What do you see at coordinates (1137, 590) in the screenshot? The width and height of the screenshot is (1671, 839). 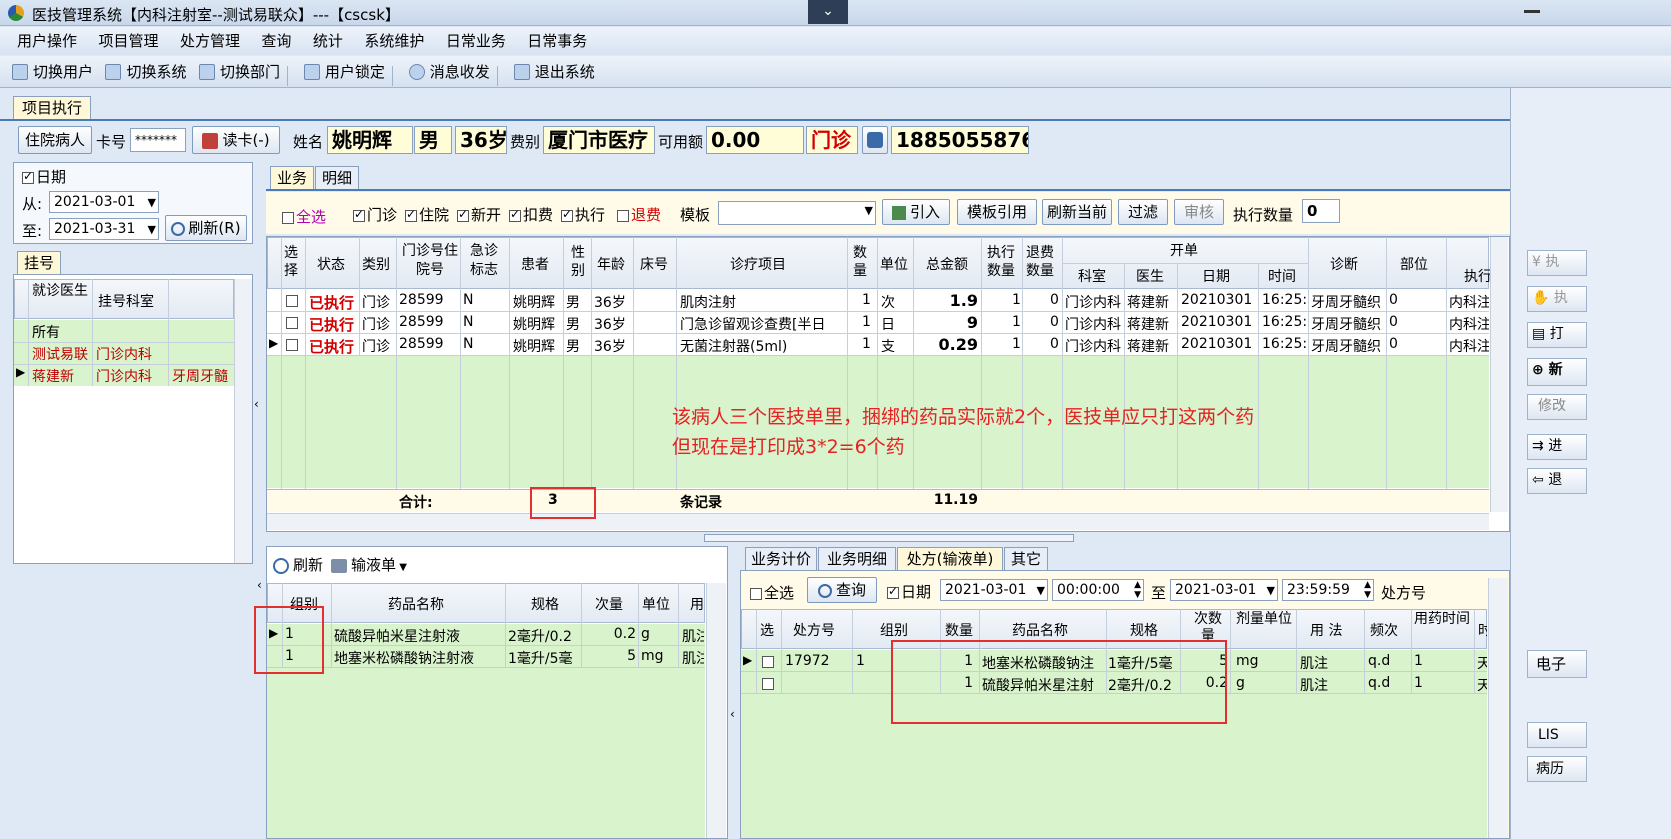 I see `spinner-icon: ▲ ▼` at bounding box center [1137, 590].